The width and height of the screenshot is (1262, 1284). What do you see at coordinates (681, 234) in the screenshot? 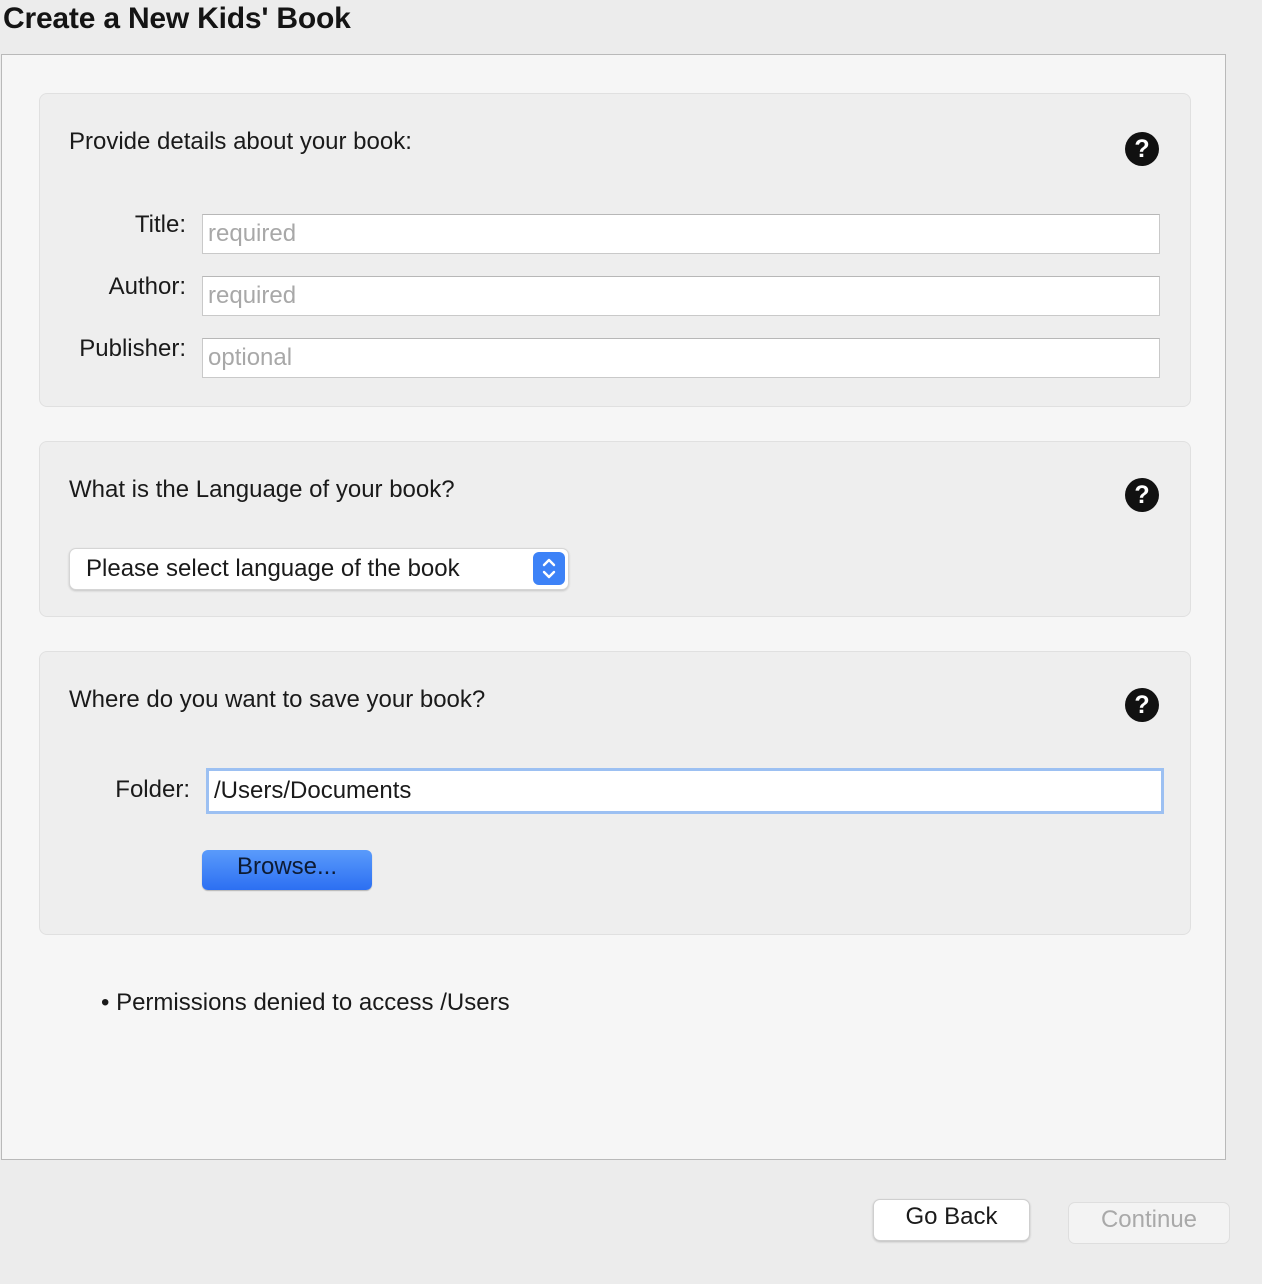
I see `title-input` at bounding box center [681, 234].